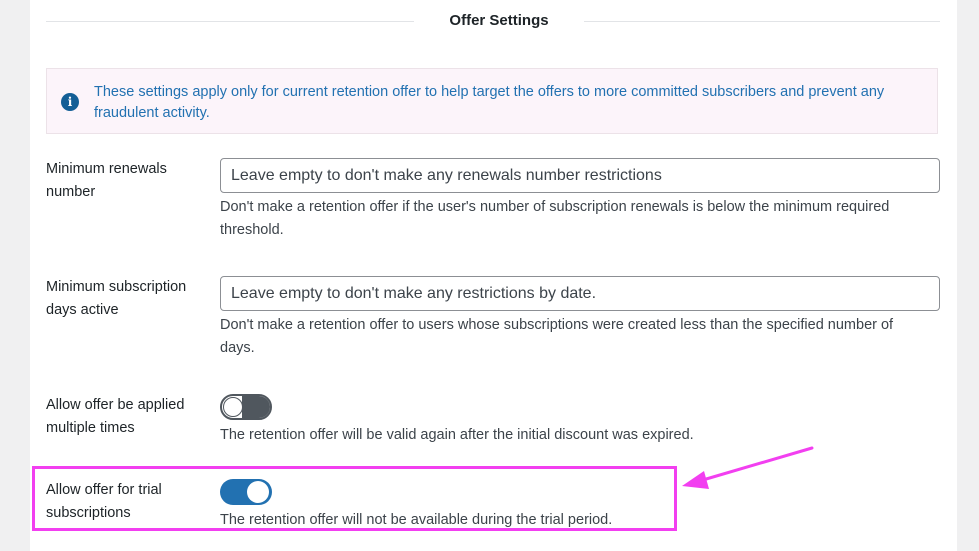  I want to click on allow-trial-label: Allow offer for trial subscriptions, so click(104, 501).